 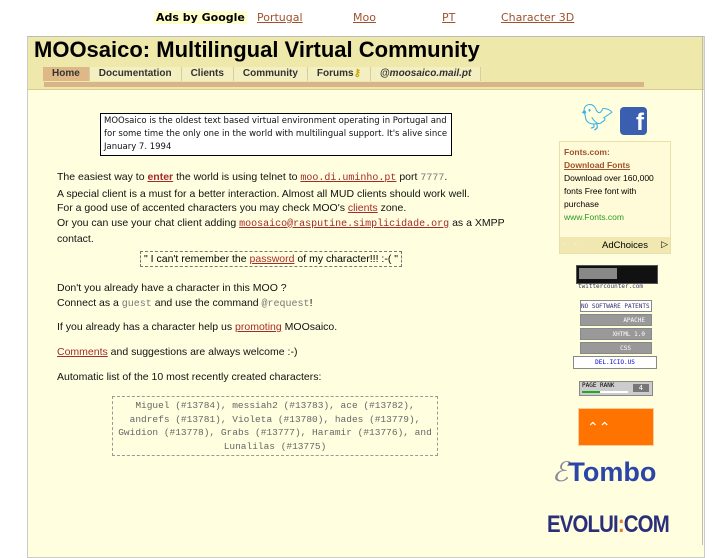 I want to click on tab-forums-label: Forums, so click(x=335, y=73).